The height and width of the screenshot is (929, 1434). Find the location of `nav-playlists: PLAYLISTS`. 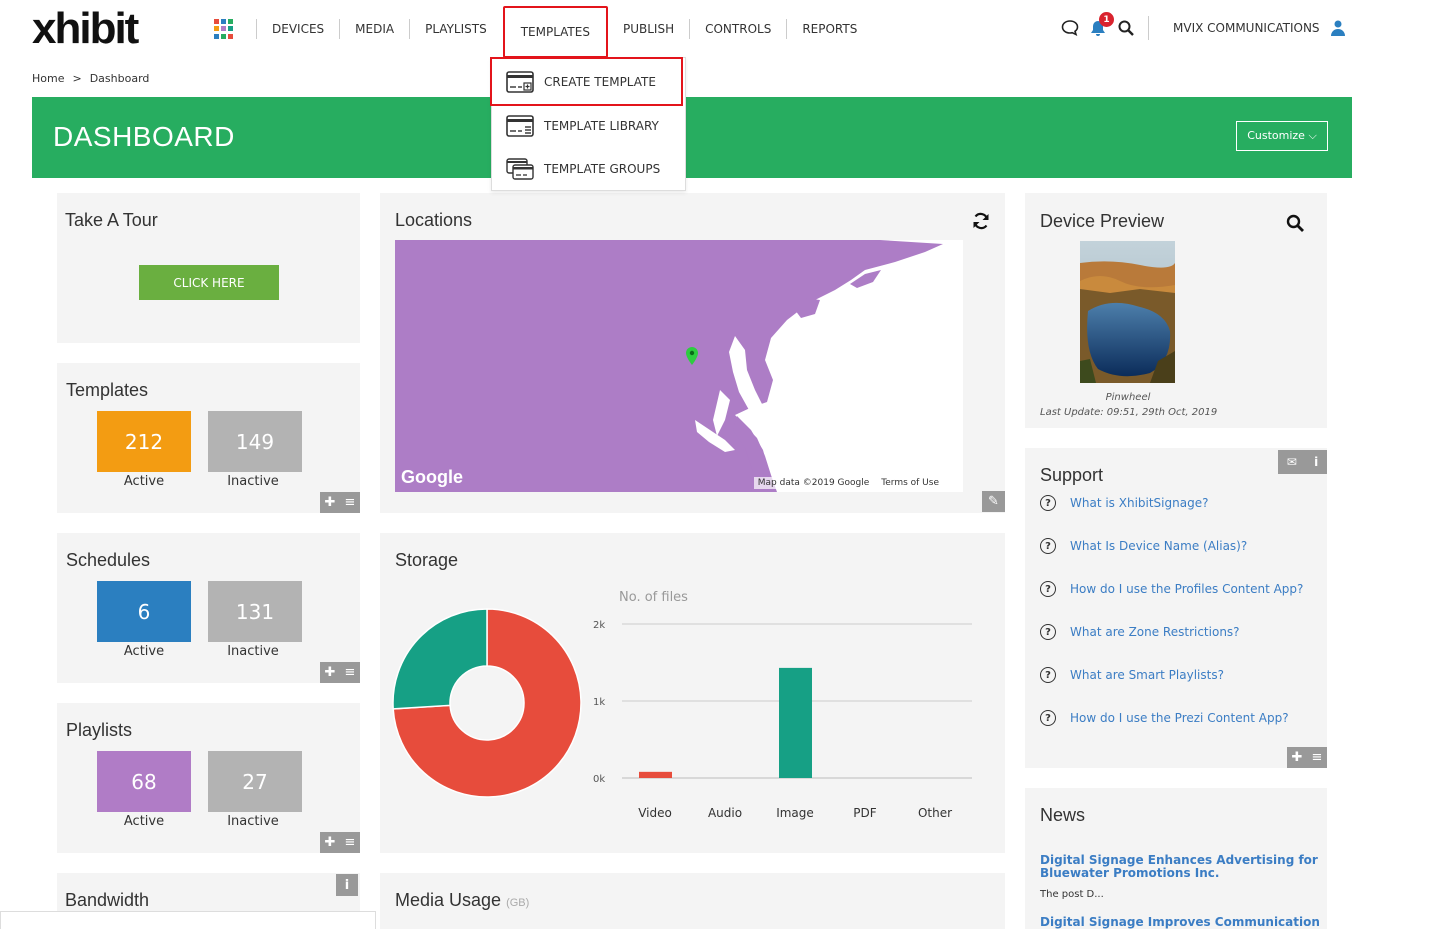

nav-playlists: PLAYLISTS is located at coordinates (455, 29).